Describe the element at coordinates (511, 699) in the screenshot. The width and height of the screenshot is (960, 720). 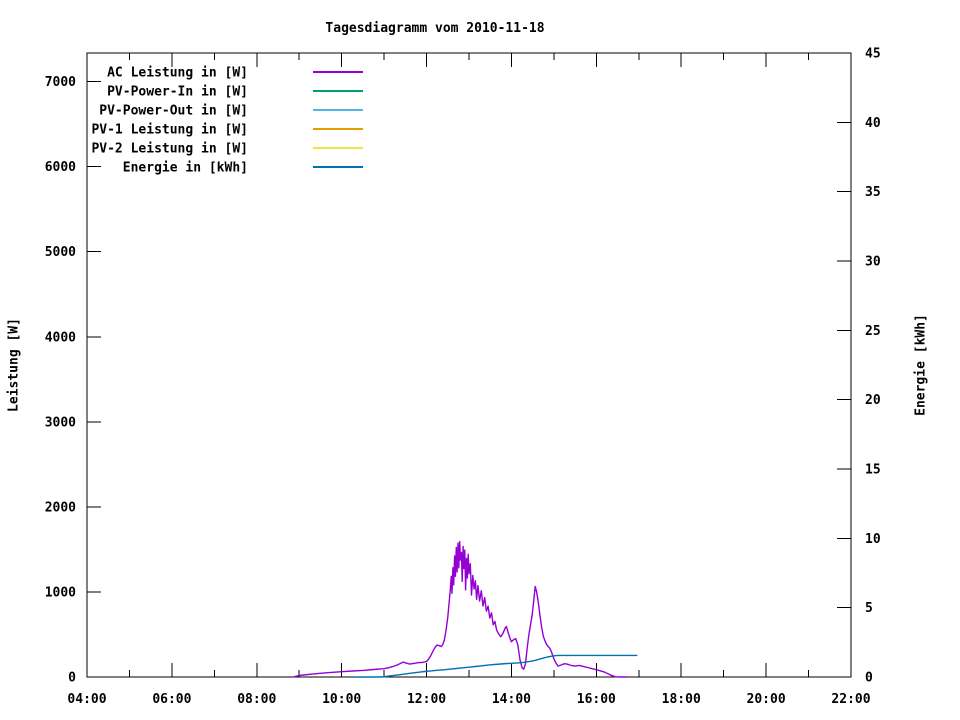
I see `x-tick-label: 14:00` at that location.